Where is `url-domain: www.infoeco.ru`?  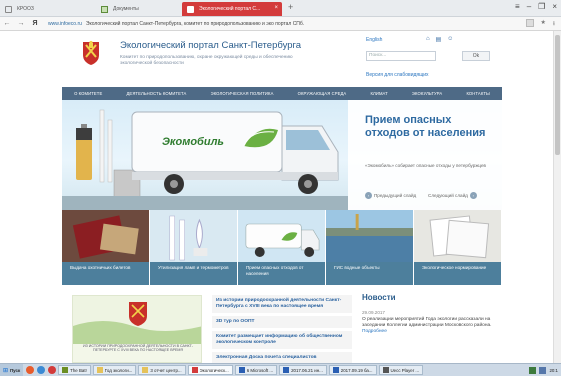 url-domain: www.infoeco.ru is located at coordinates (65, 23).